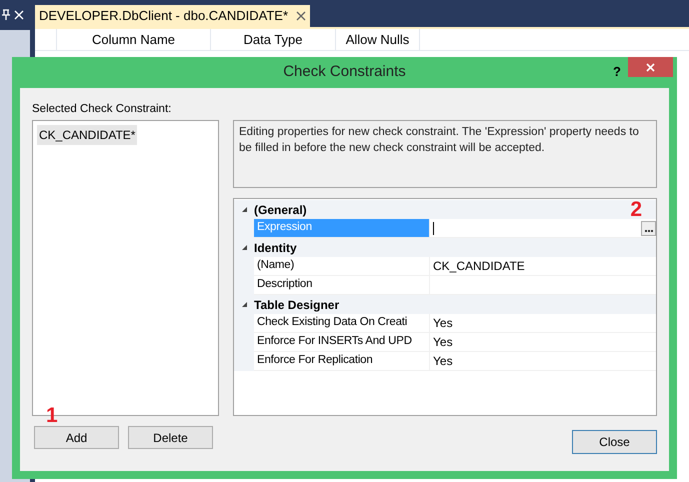 Image resolution: width=689 pixels, height=482 pixels. What do you see at coordinates (342, 361) in the screenshot?
I see `property-name: Enforce For Replication` at bounding box center [342, 361].